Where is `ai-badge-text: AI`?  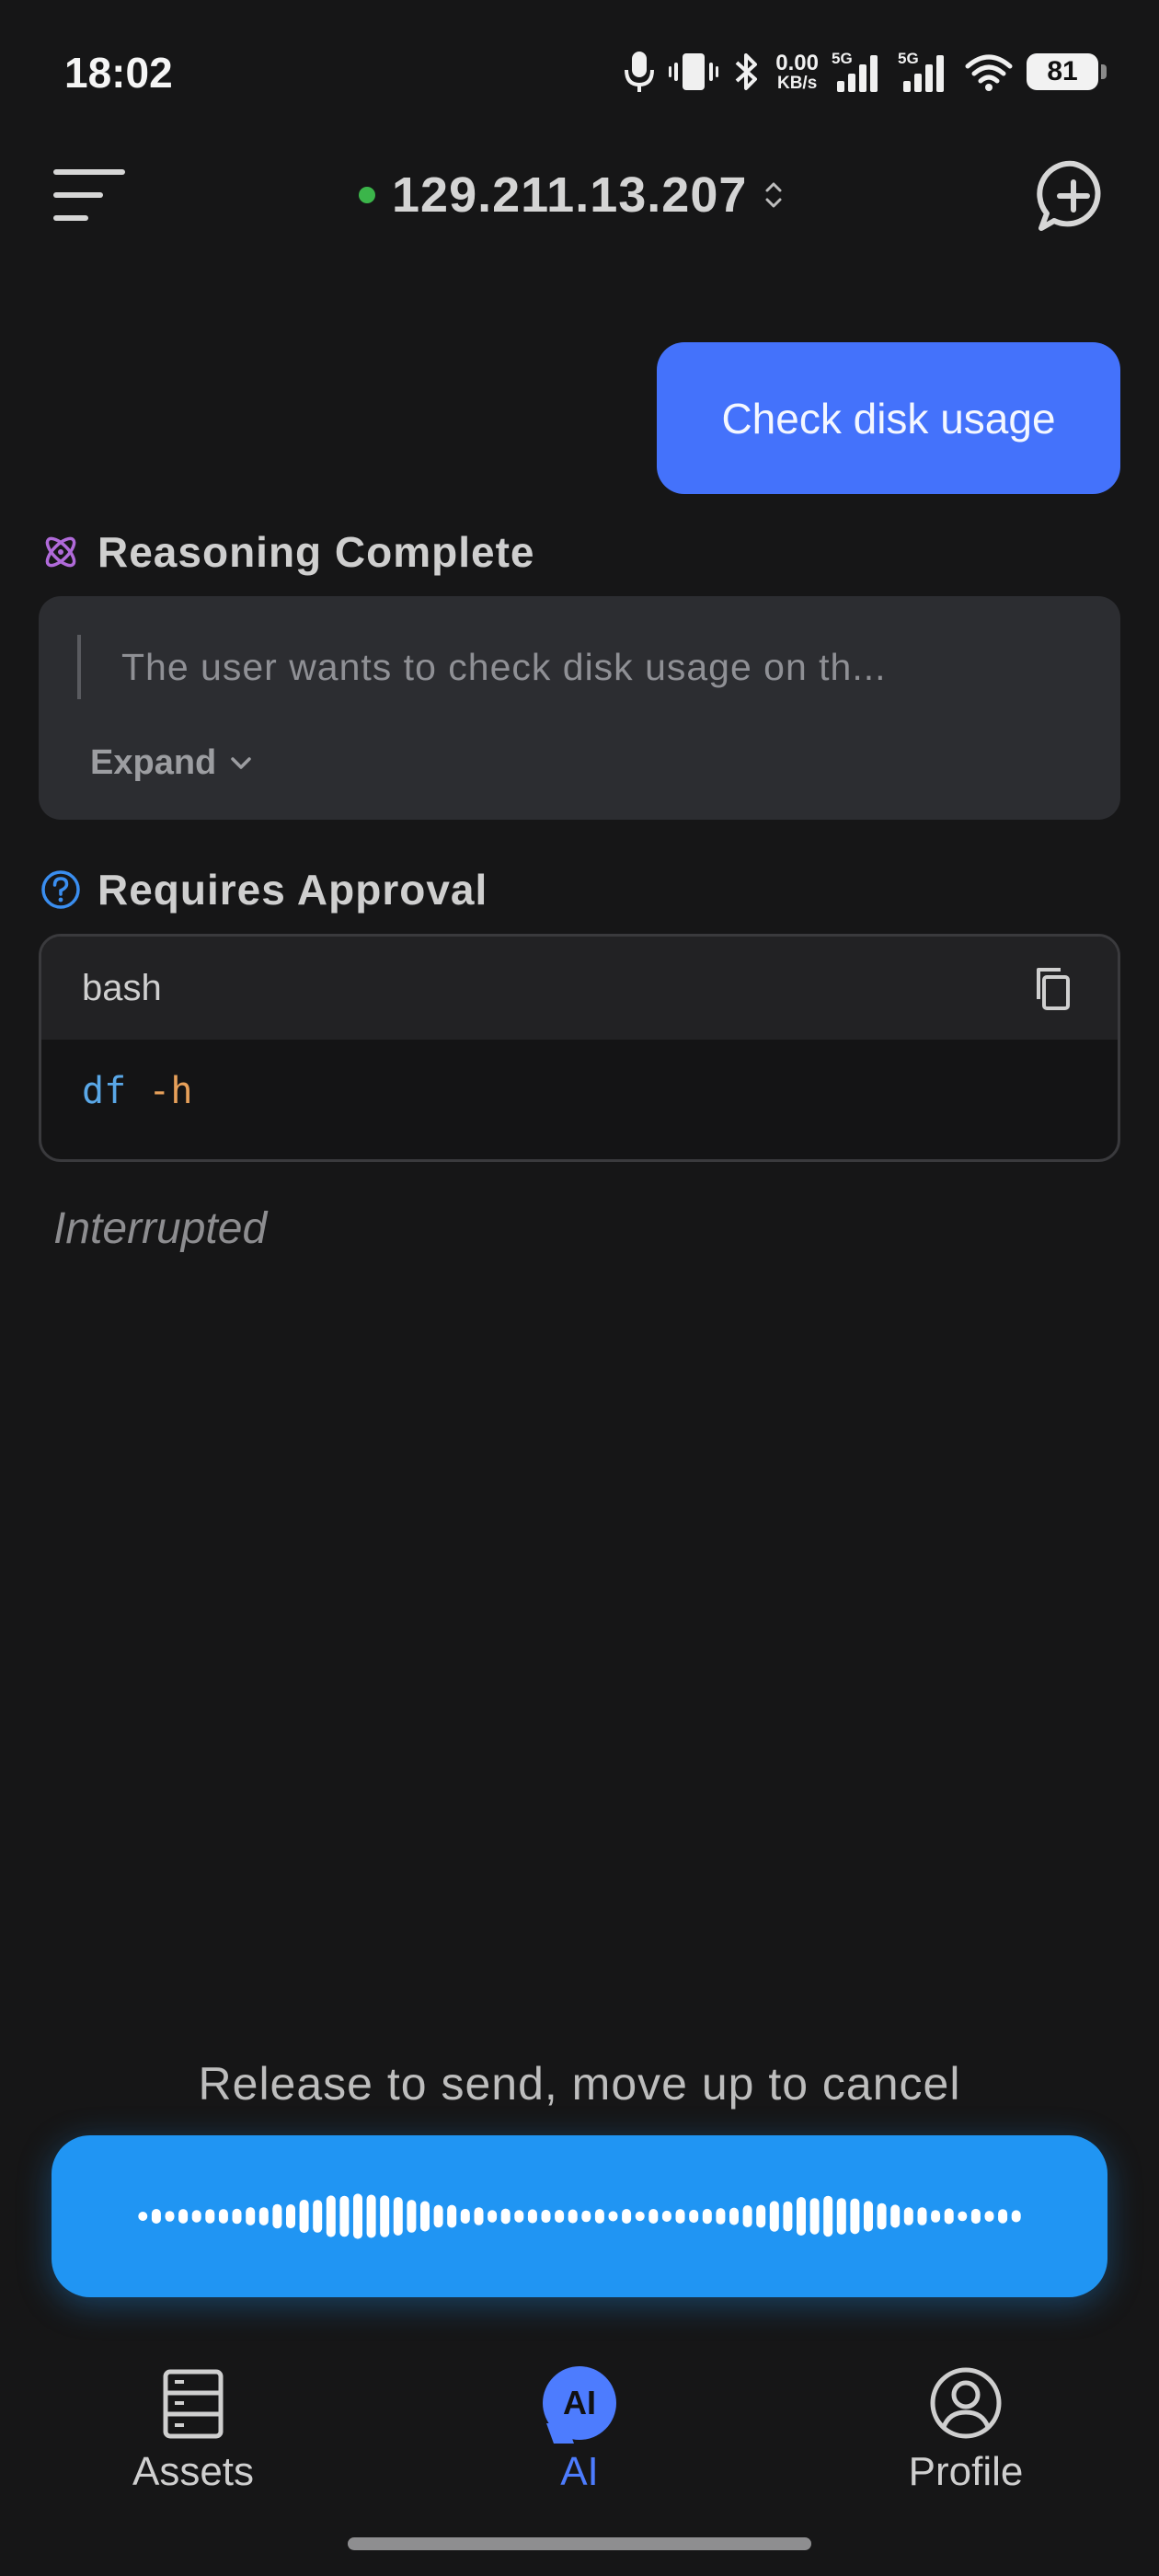 ai-badge-text: AI is located at coordinates (579, 2402).